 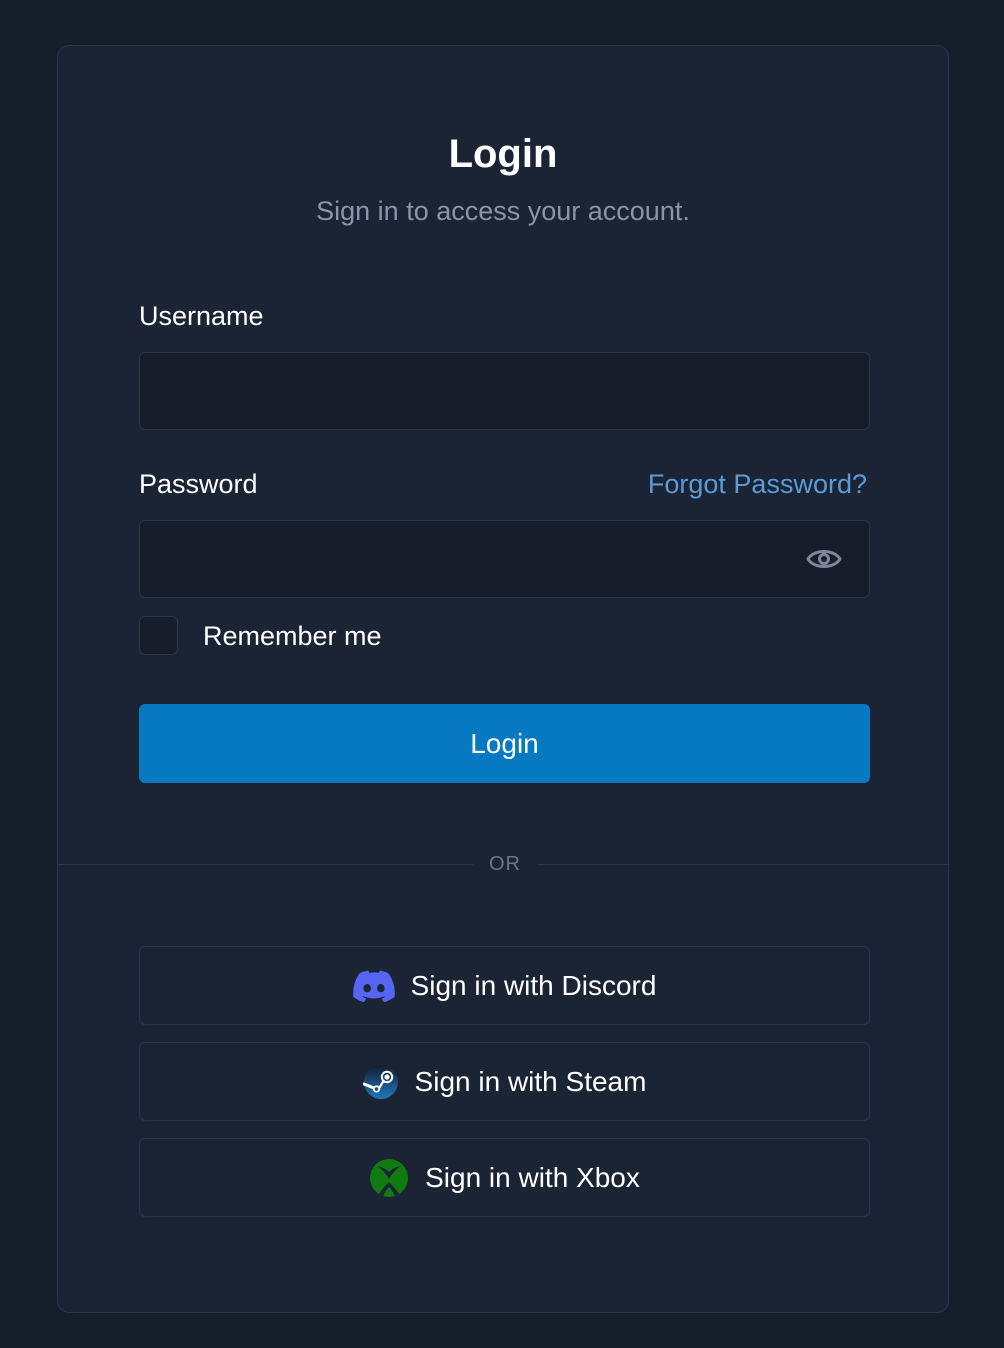 What do you see at coordinates (504, 391) in the screenshot?
I see `username-input` at bounding box center [504, 391].